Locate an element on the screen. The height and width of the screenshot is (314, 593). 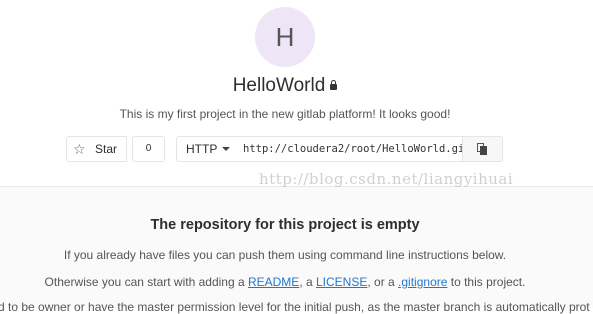
copy-url-button is located at coordinates (482, 149).